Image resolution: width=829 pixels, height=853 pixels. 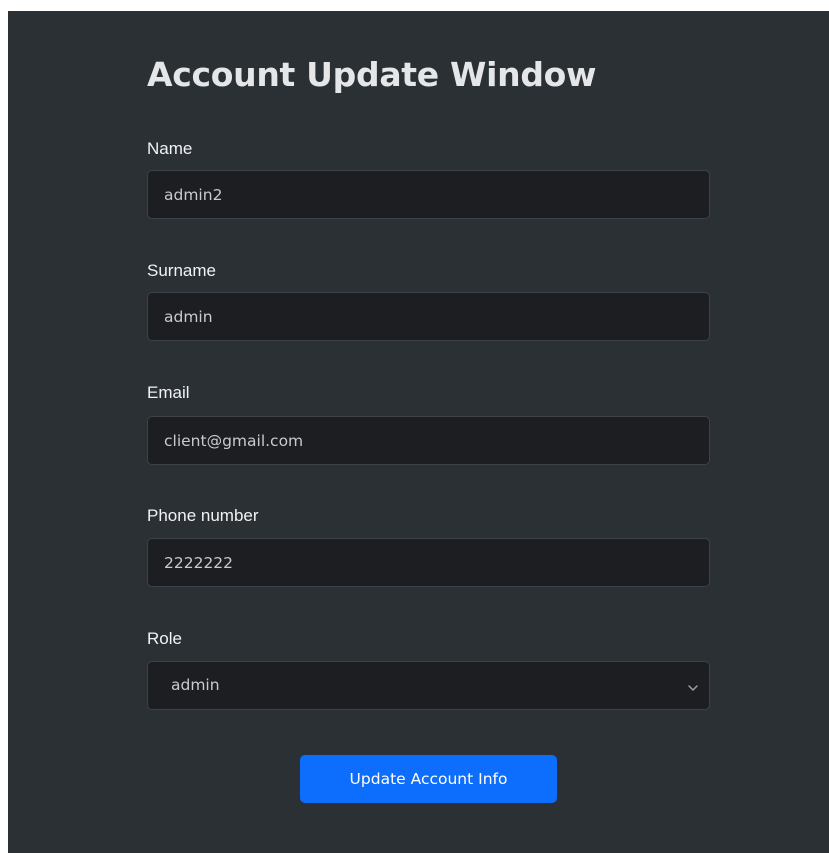 What do you see at coordinates (181, 270) in the screenshot?
I see `surname-label: Surname` at bounding box center [181, 270].